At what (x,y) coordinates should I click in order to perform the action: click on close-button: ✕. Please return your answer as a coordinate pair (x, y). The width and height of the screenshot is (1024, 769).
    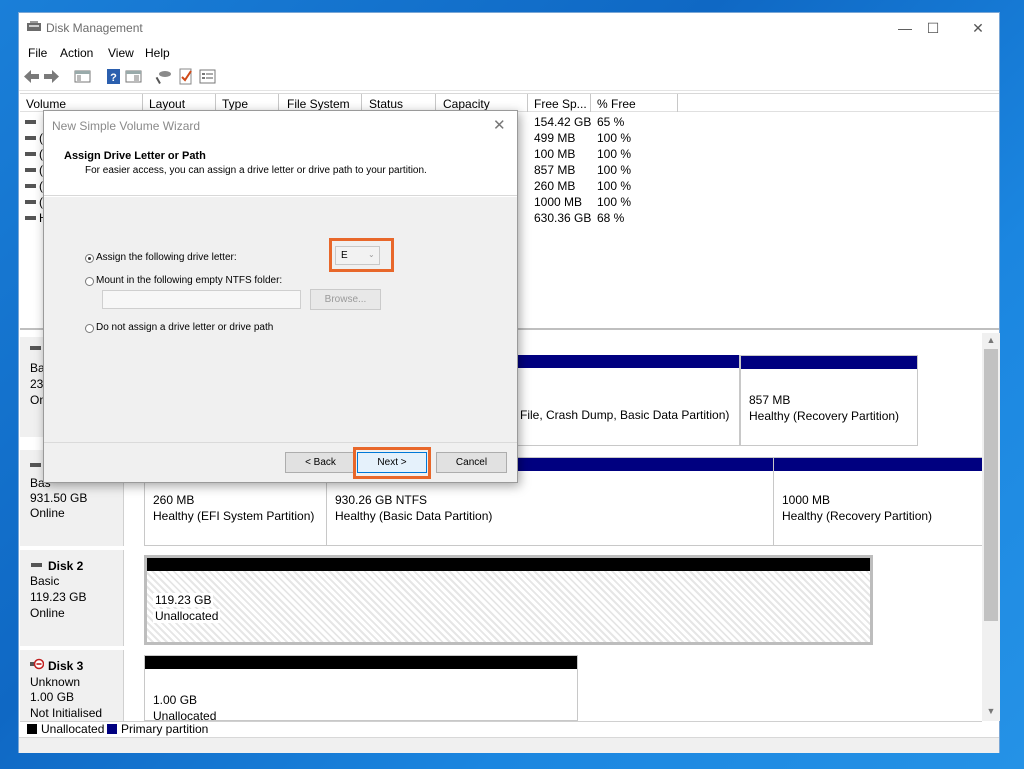
    Looking at the image, I should click on (978, 28).